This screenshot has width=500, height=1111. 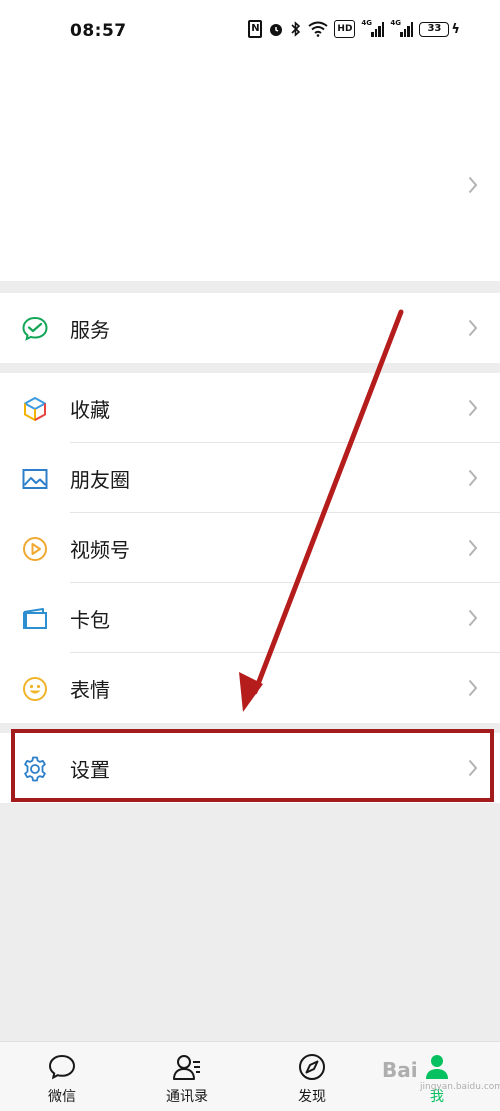 What do you see at coordinates (35, 409) in the screenshot?
I see `cube-icon` at bounding box center [35, 409].